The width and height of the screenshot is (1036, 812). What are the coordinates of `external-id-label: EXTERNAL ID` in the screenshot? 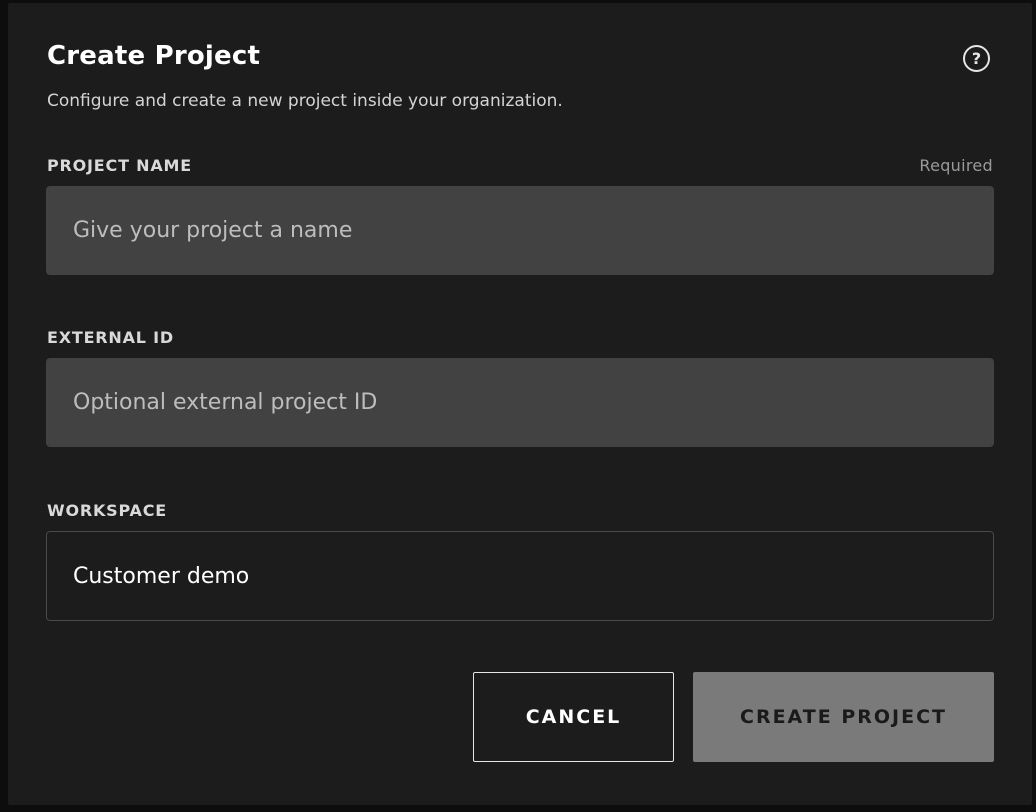 It's located at (111, 337).